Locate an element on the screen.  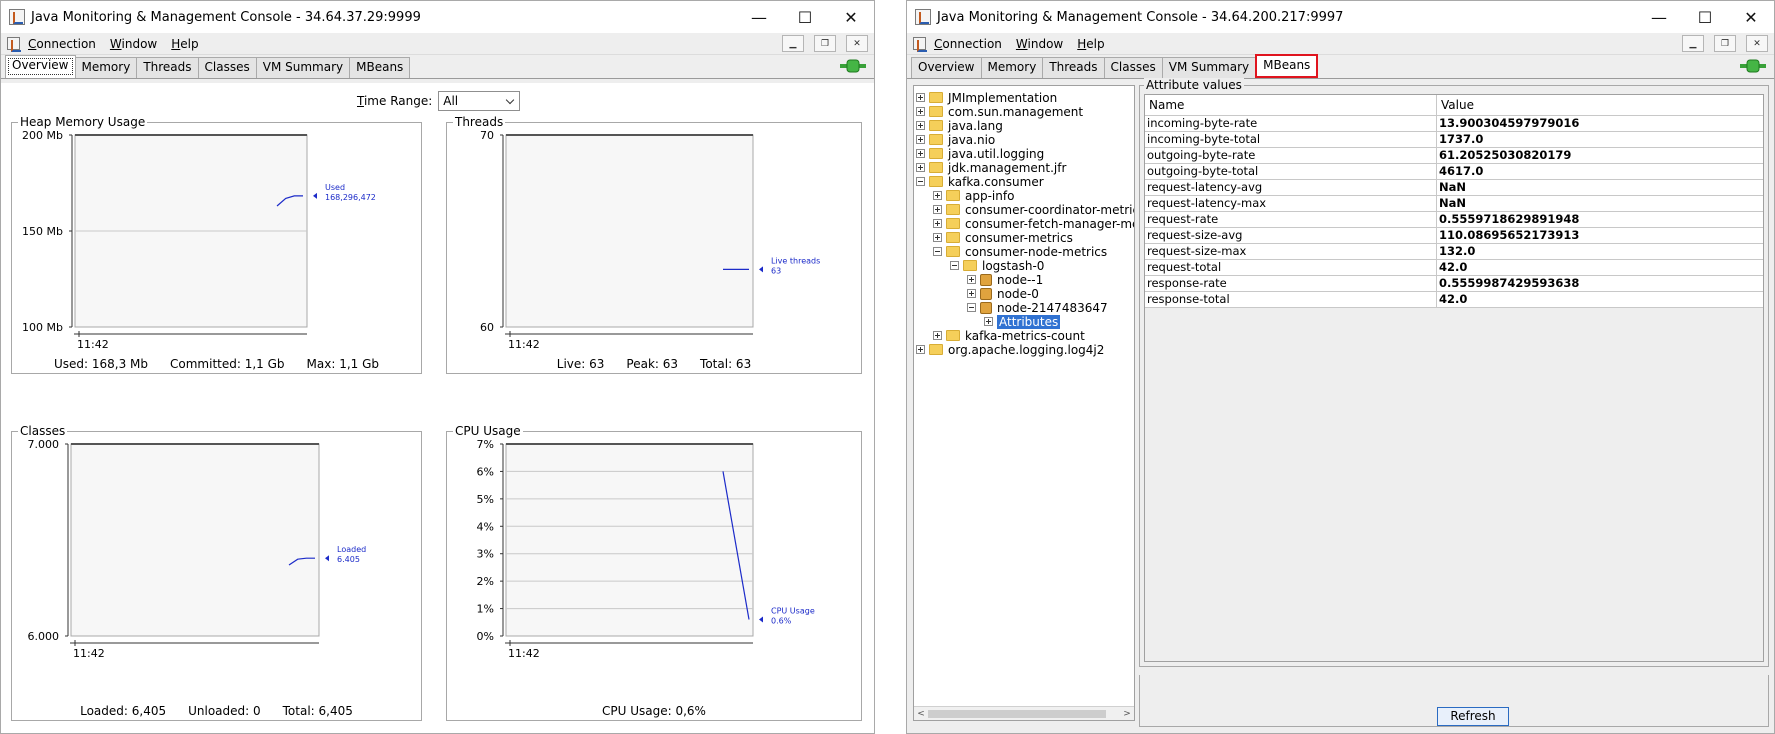
tree-node: node--1 is located at coordinates (1005, 279).